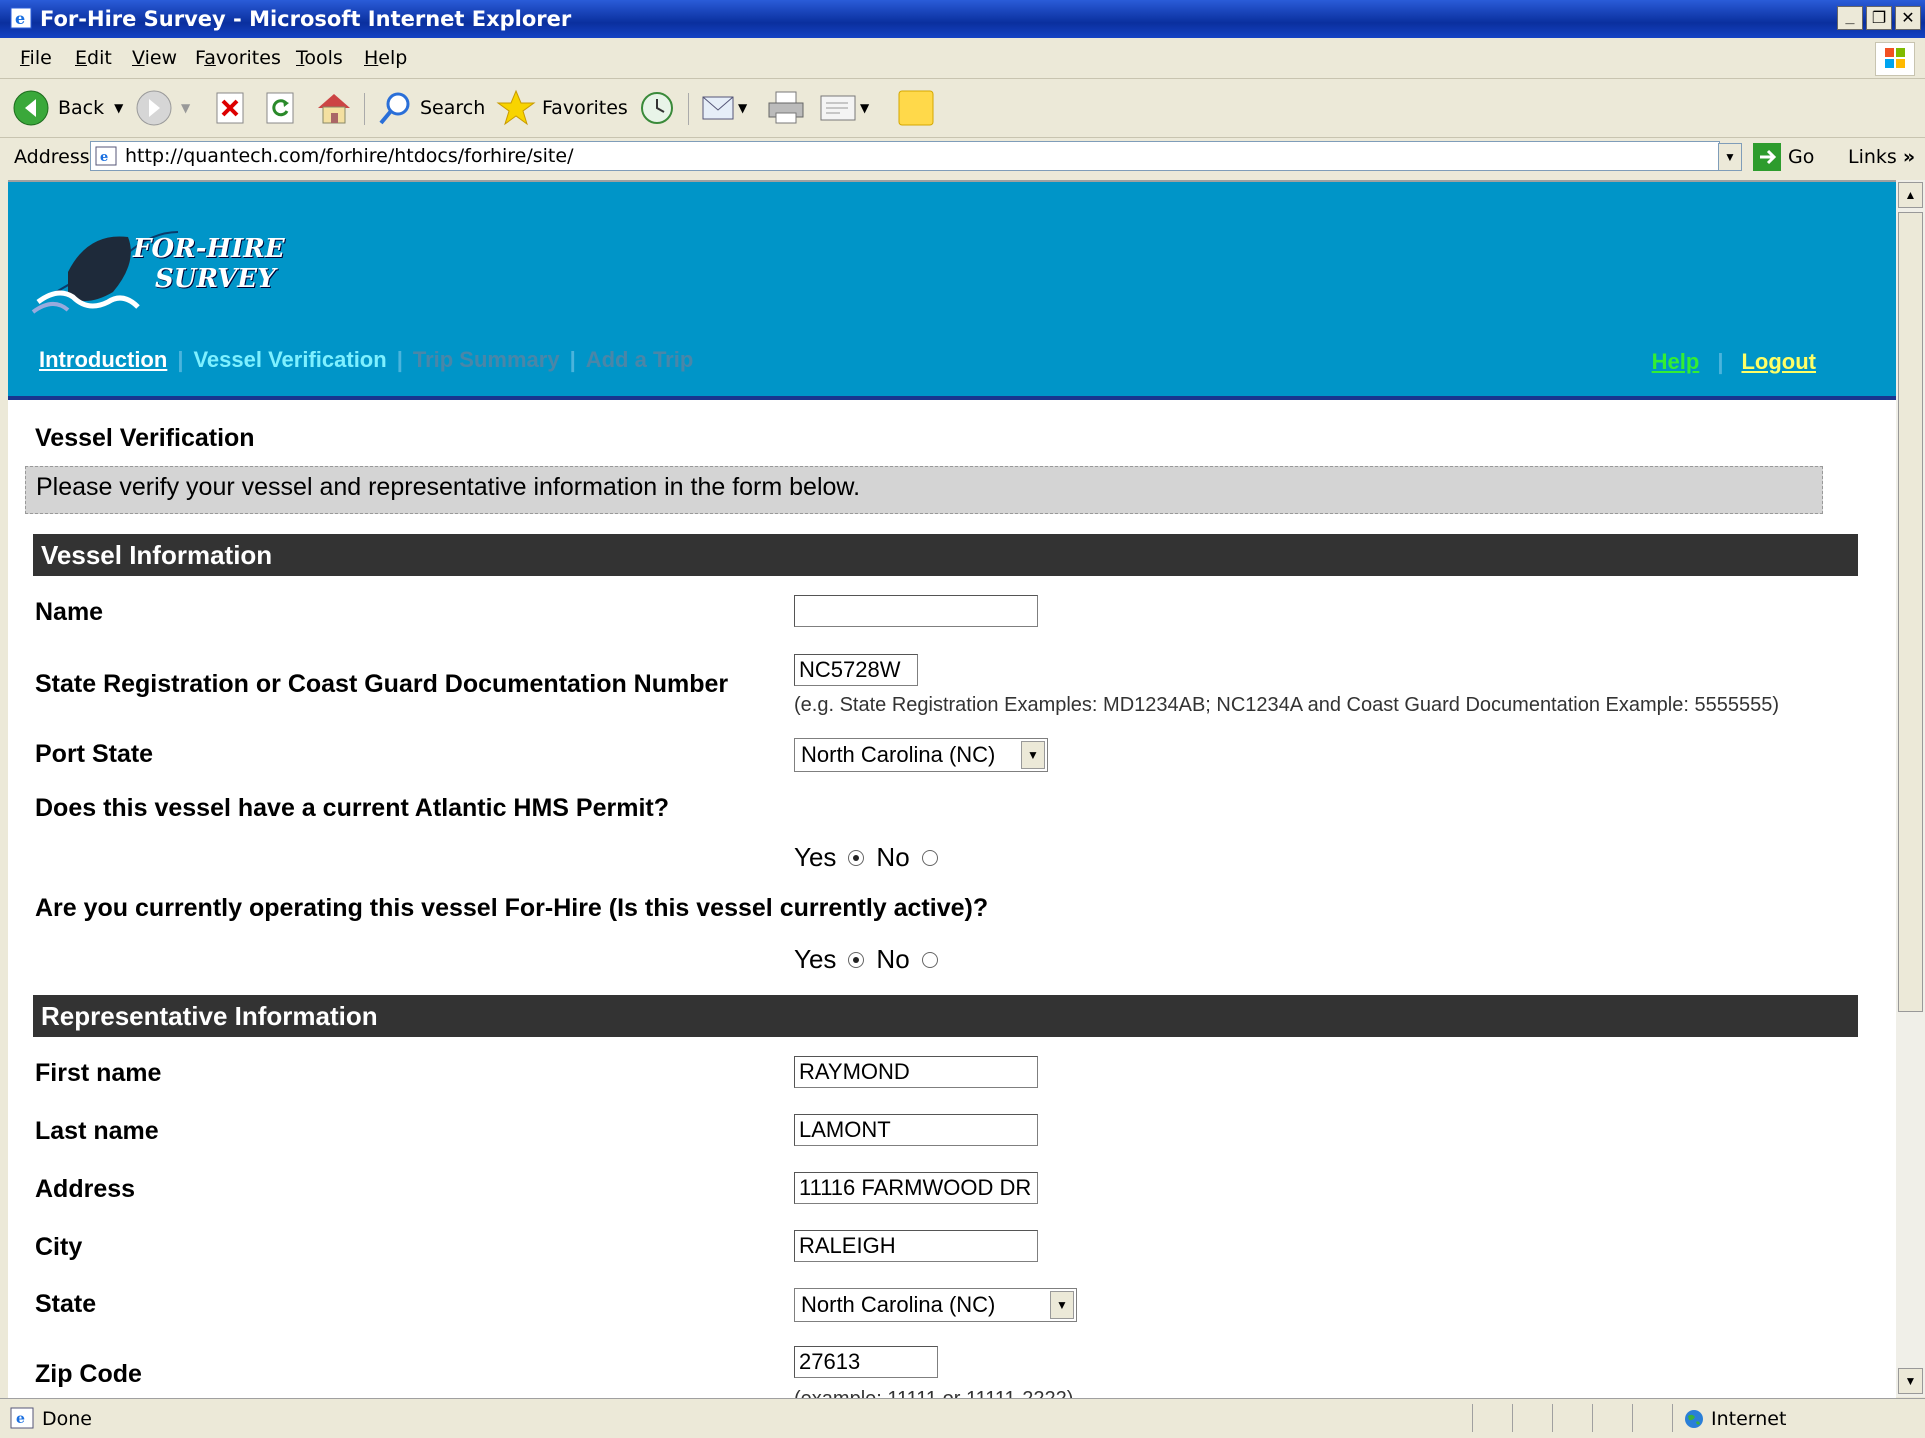 The image size is (1925, 1438). Describe the element at coordinates (856, 857) in the screenshot. I see `hms-permit-yes-radio` at that location.